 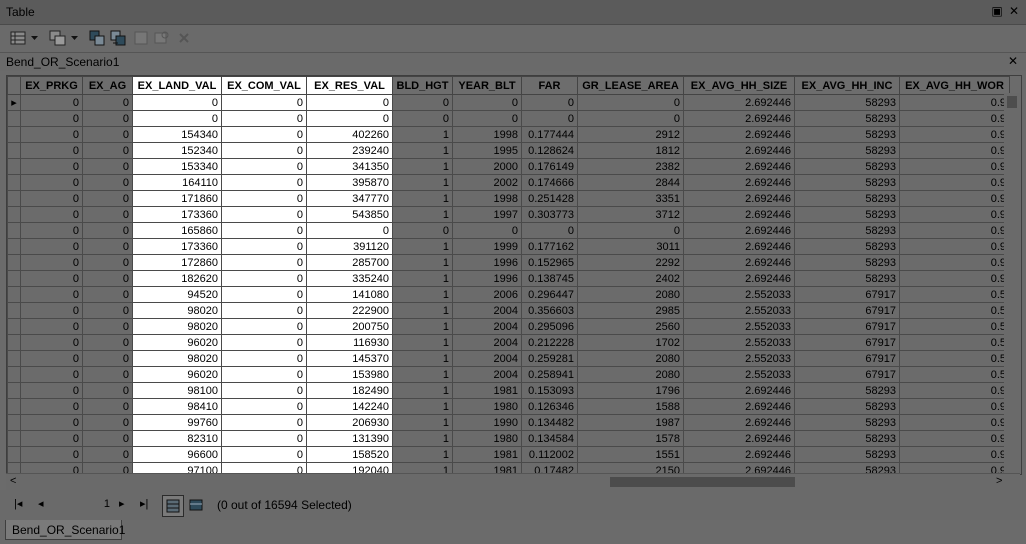 What do you see at coordinates (487, 182) in the screenshot?
I see `table-cell: 2002` at bounding box center [487, 182].